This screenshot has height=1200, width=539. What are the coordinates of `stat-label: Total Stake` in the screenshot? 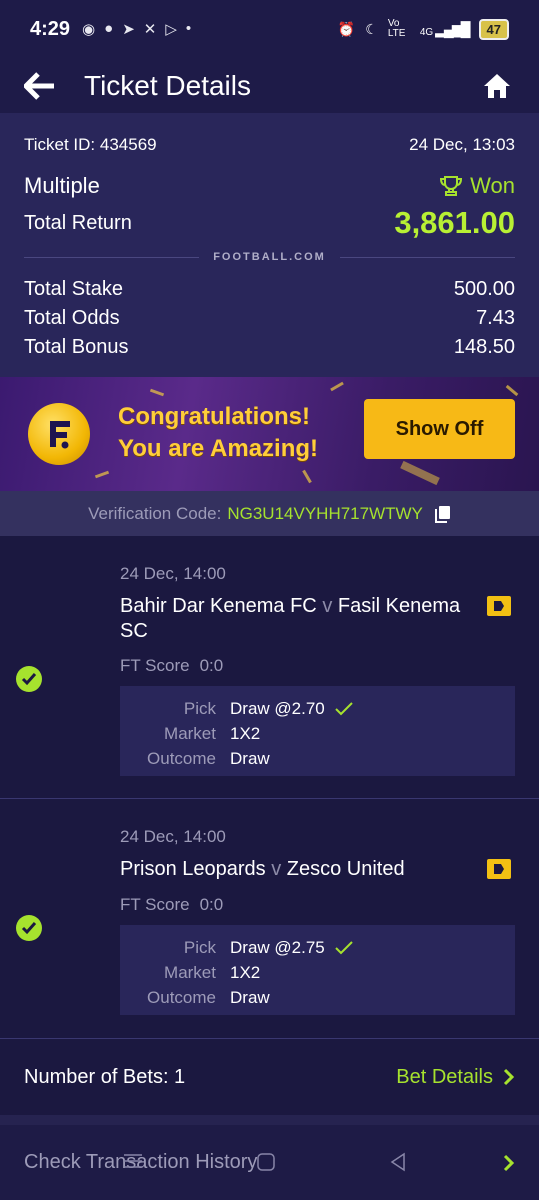 It's located at (73, 289).